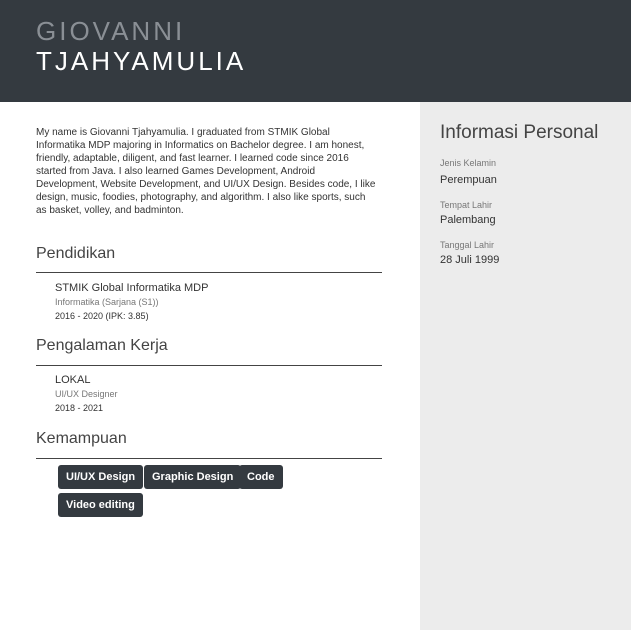  Describe the element at coordinates (209, 272) in the screenshot. I see `education-divider` at that location.